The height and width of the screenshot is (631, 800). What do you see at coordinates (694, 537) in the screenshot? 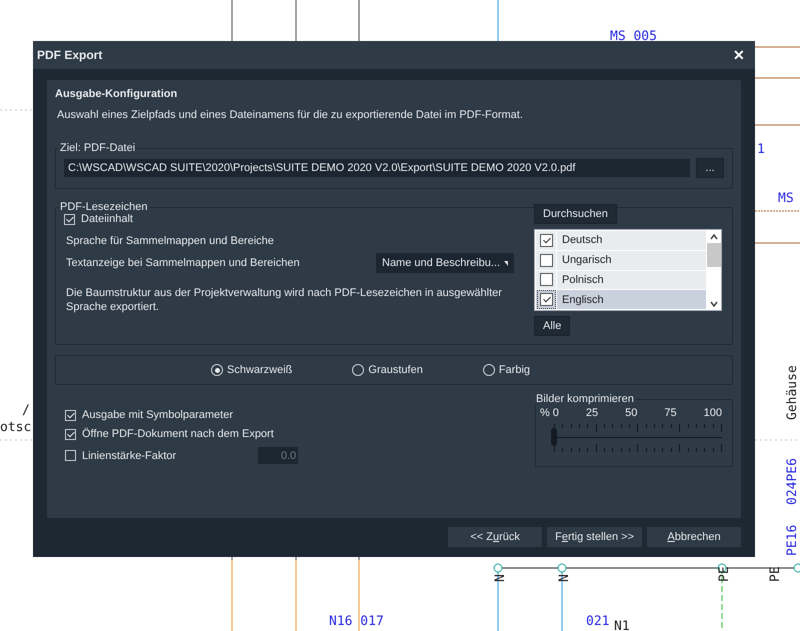
I see `footer-button: Abbrechen` at bounding box center [694, 537].